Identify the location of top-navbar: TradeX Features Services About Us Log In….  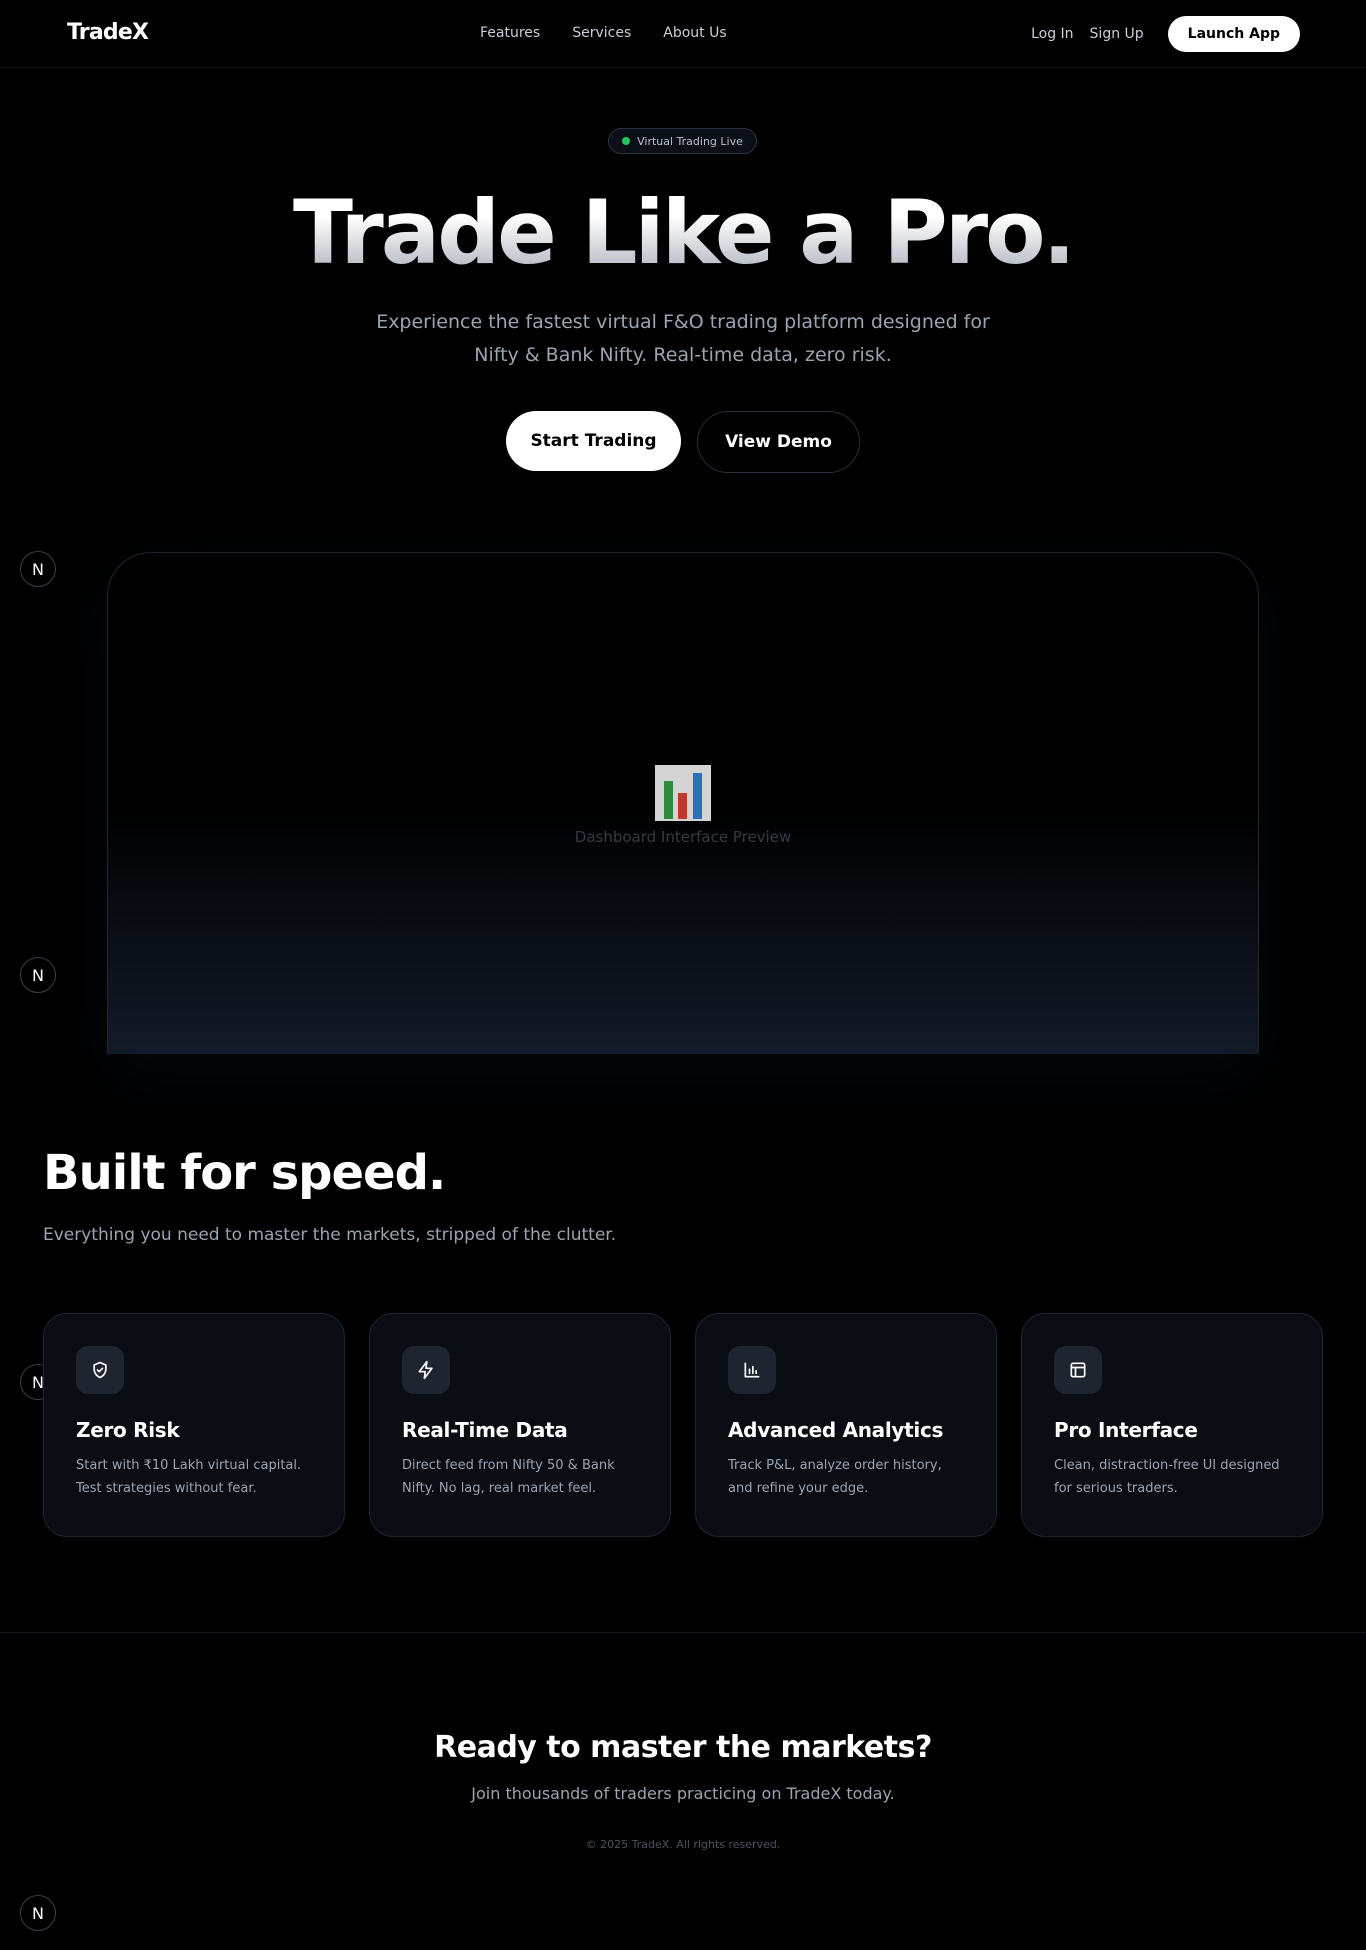
(683, 34).